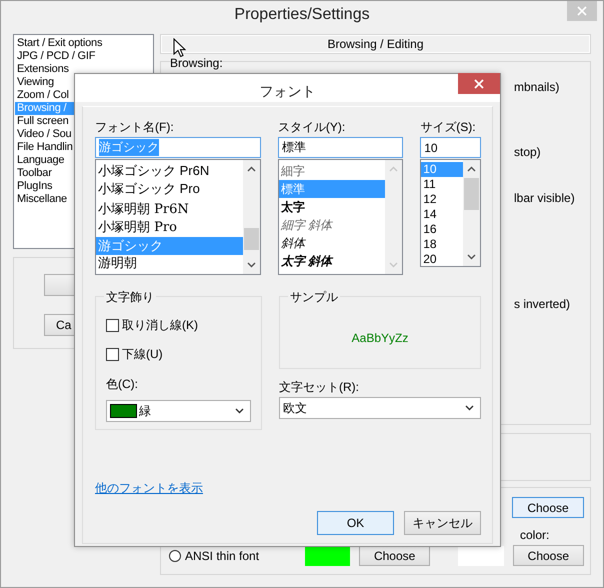 The width and height of the screenshot is (604, 588). Describe the element at coordinates (169, 264) in the screenshot. I see `list-item: 游明朝` at that location.